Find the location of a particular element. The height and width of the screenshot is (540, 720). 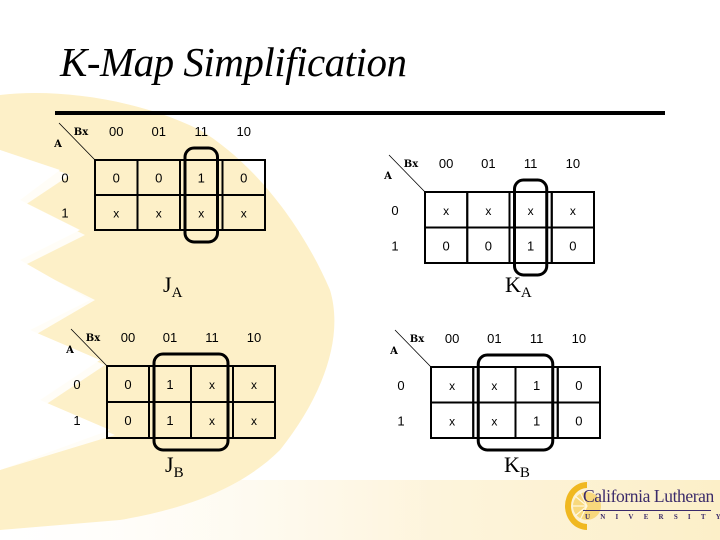

university-logo: California Lutheran UNIVERSITY is located at coordinates (641, 506).